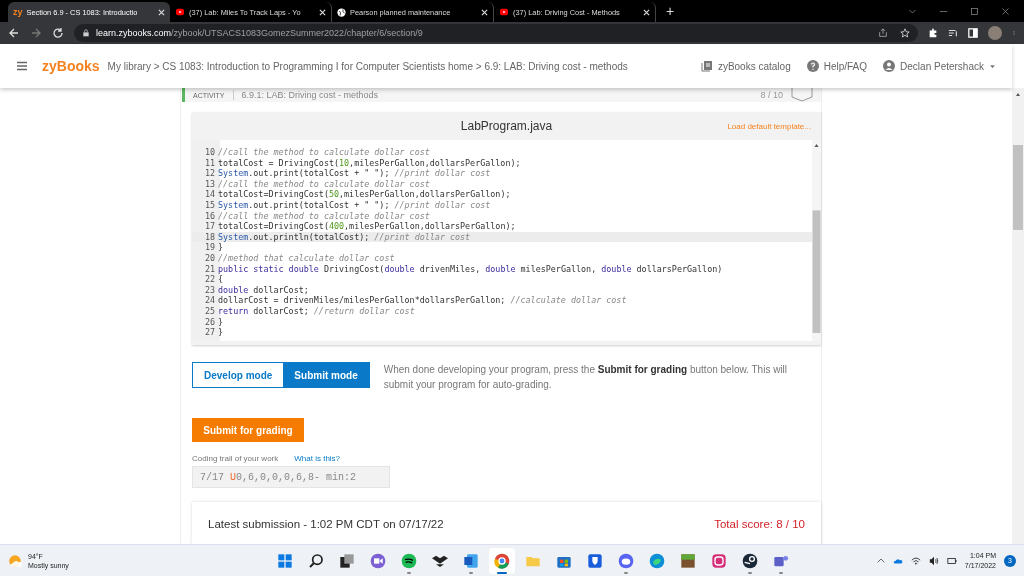 The image size is (1024, 576). Describe the element at coordinates (309, 311) in the screenshot. I see `code-line: 25 return dollarCost; //return dollar cost` at that location.